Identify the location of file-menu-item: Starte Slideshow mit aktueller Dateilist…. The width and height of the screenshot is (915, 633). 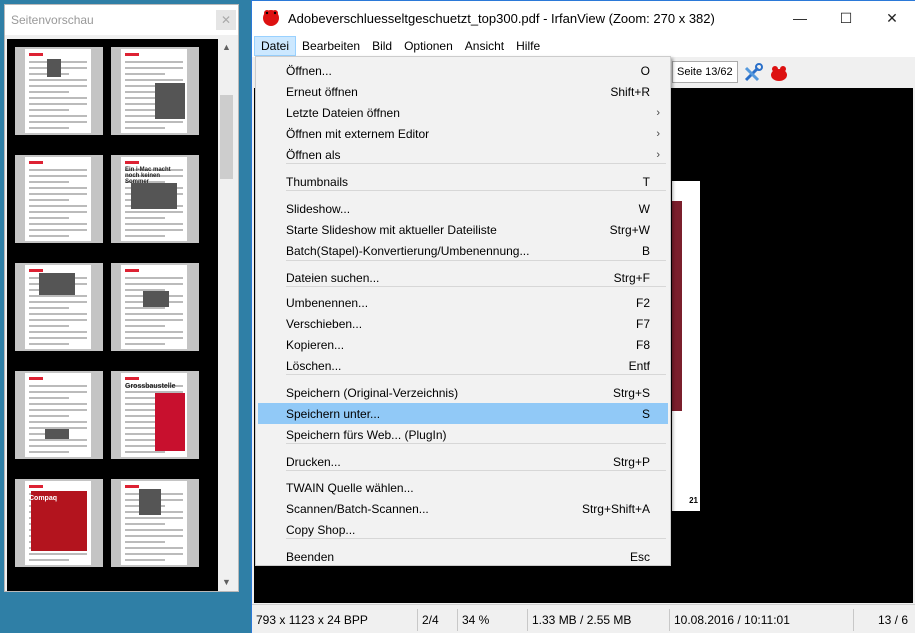
(463, 229).